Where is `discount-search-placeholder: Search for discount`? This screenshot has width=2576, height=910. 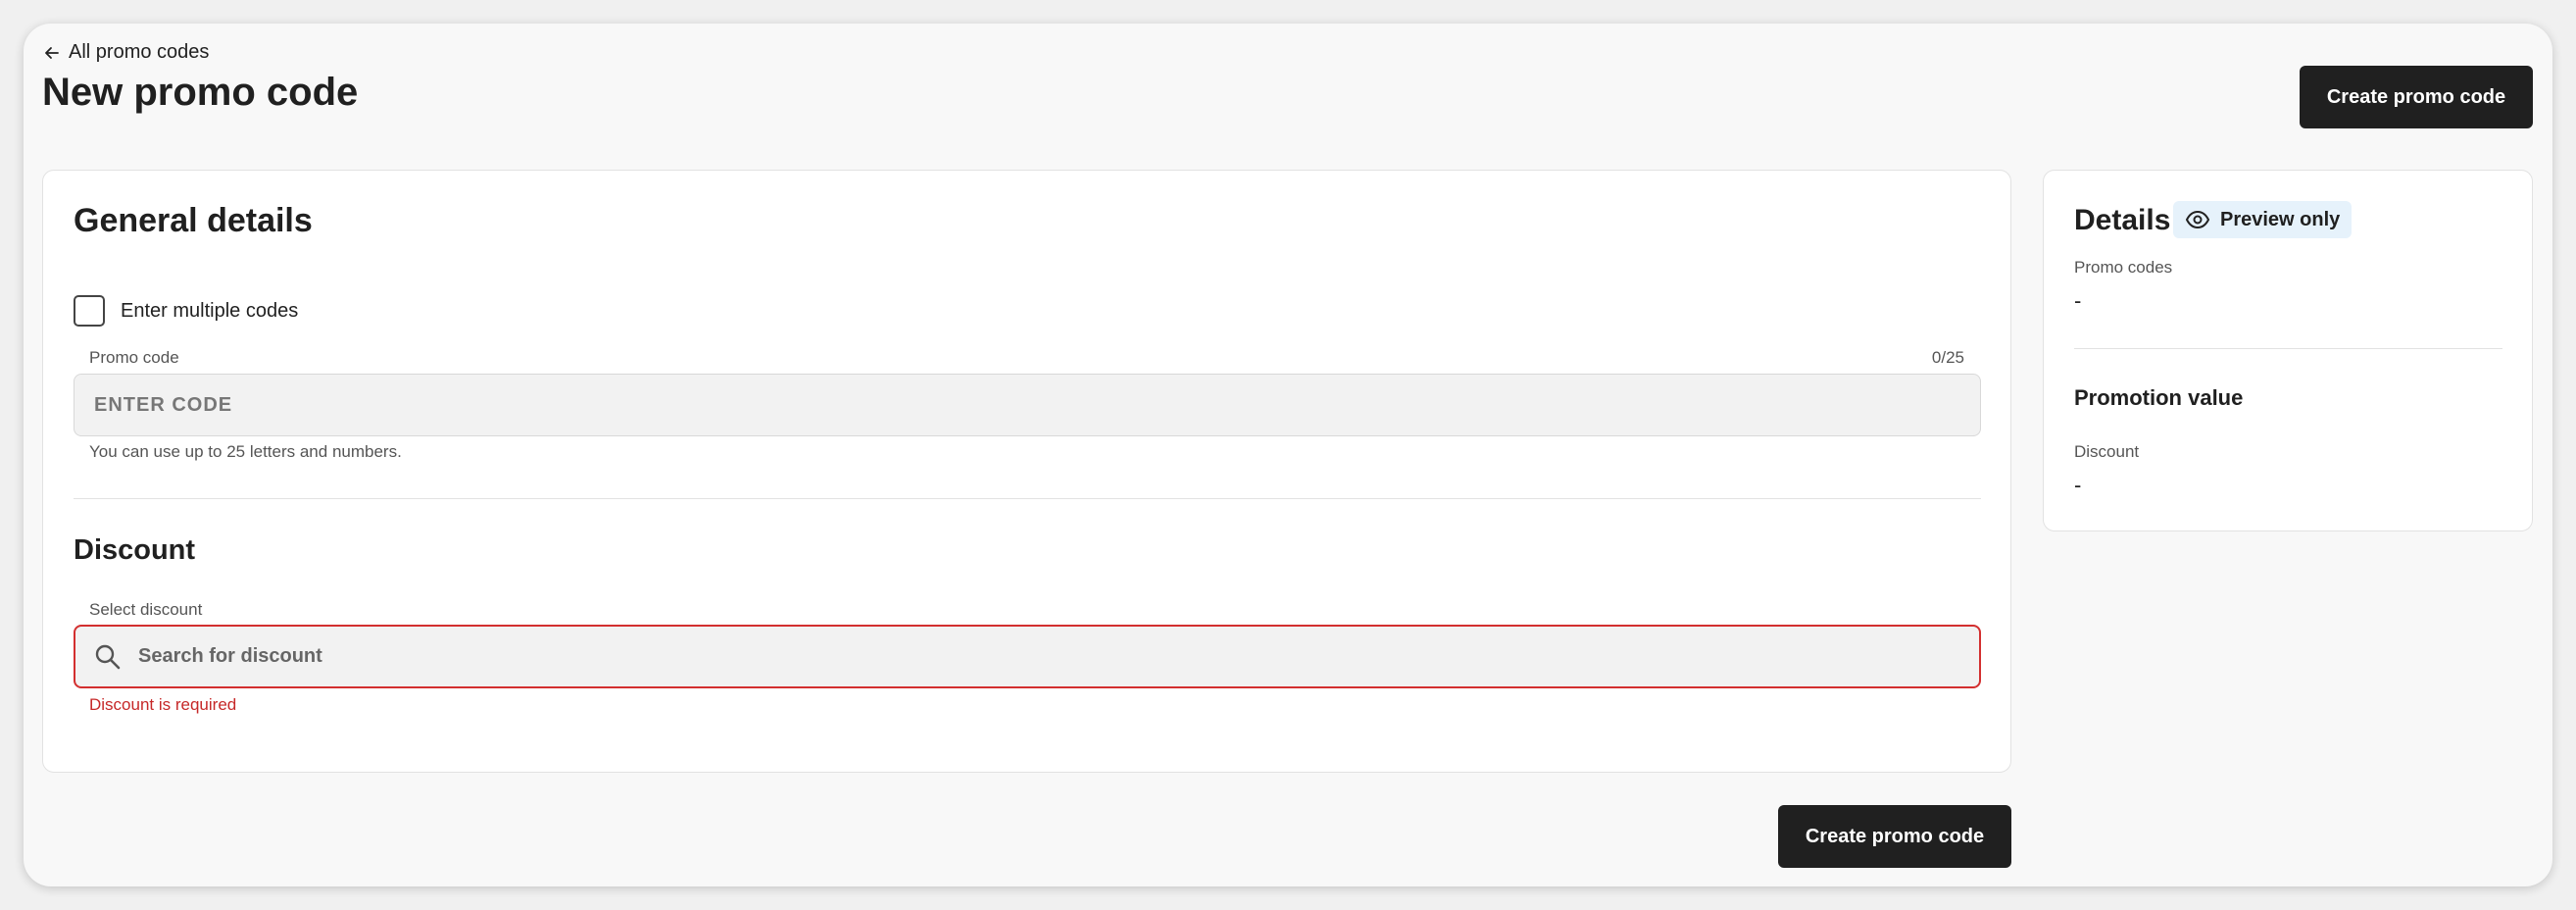 discount-search-placeholder: Search for discount is located at coordinates (230, 656).